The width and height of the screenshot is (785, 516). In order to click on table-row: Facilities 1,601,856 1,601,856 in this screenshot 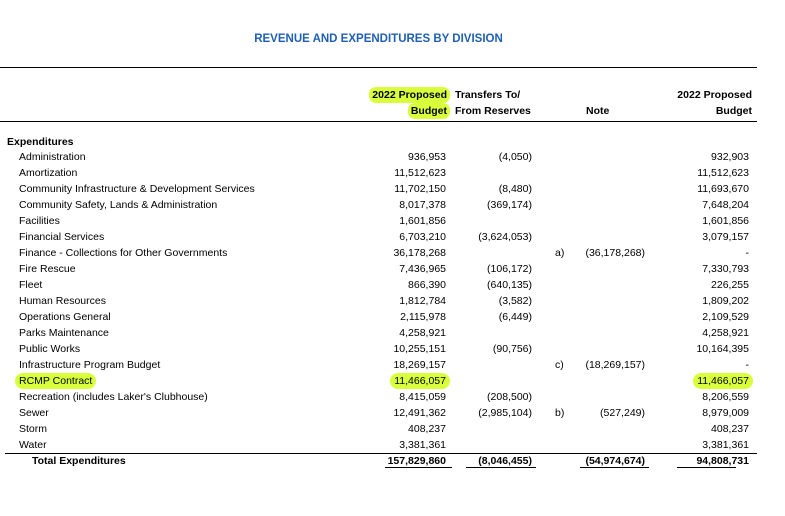, I will do `click(378, 221)`.